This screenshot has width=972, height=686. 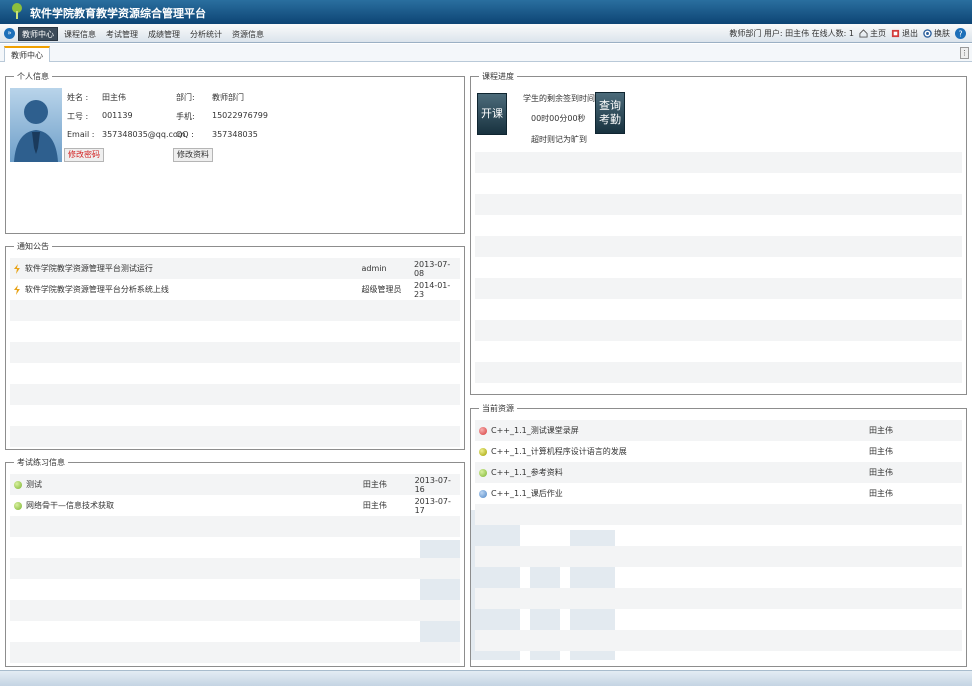 I want to click on list-item: C++_1.1_测试课堂录屏 田主伟, so click(x=718, y=430).